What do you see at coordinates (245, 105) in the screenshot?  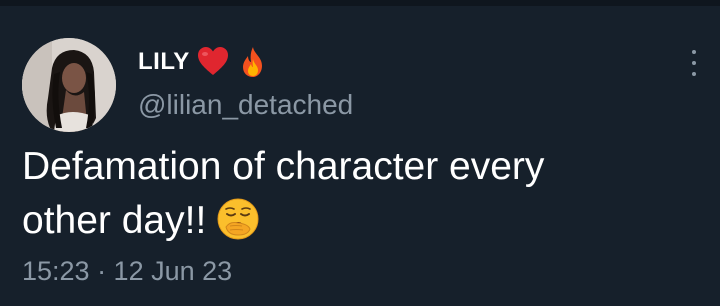 I see `user-handle: @lilian_detached` at bounding box center [245, 105].